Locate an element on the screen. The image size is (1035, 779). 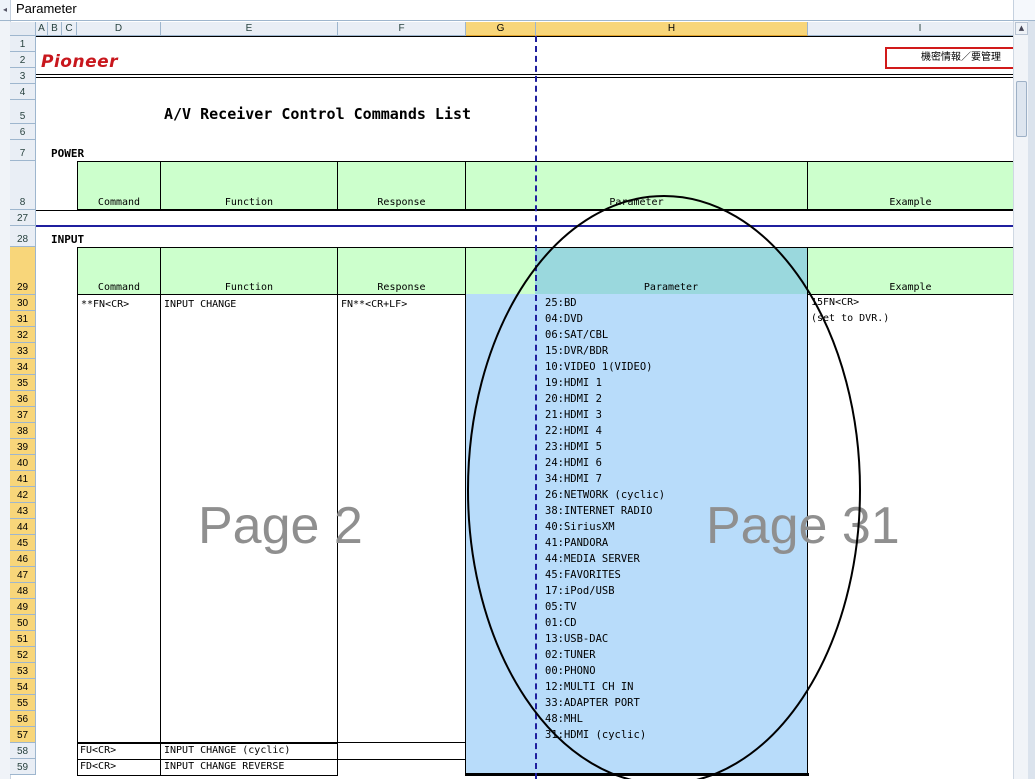
formula-bar-expand-button is located at coordinates (1024, 10).